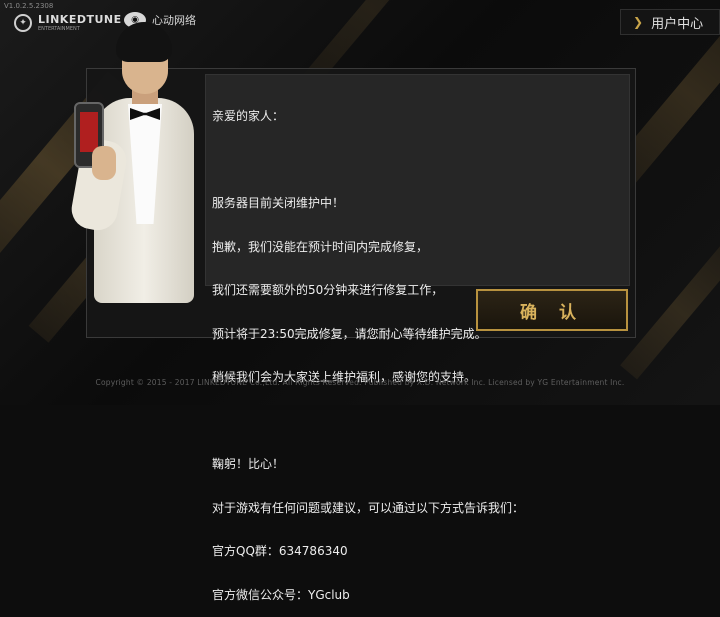 The width and height of the screenshot is (720, 617). What do you see at coordinates (677, 24) in the screenshot?
I see `user-center-label: 用户中心` at bounding box center [677, 24].